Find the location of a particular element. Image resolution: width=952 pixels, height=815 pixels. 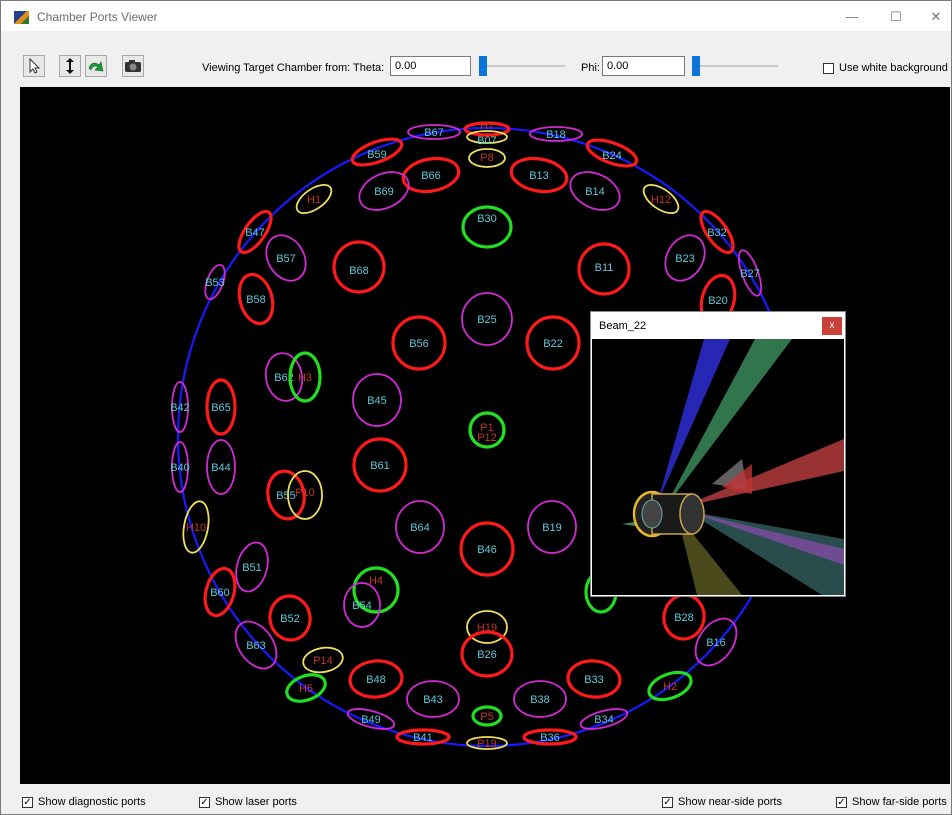

phi-label: Phi: is located at coordinates (590, 68).